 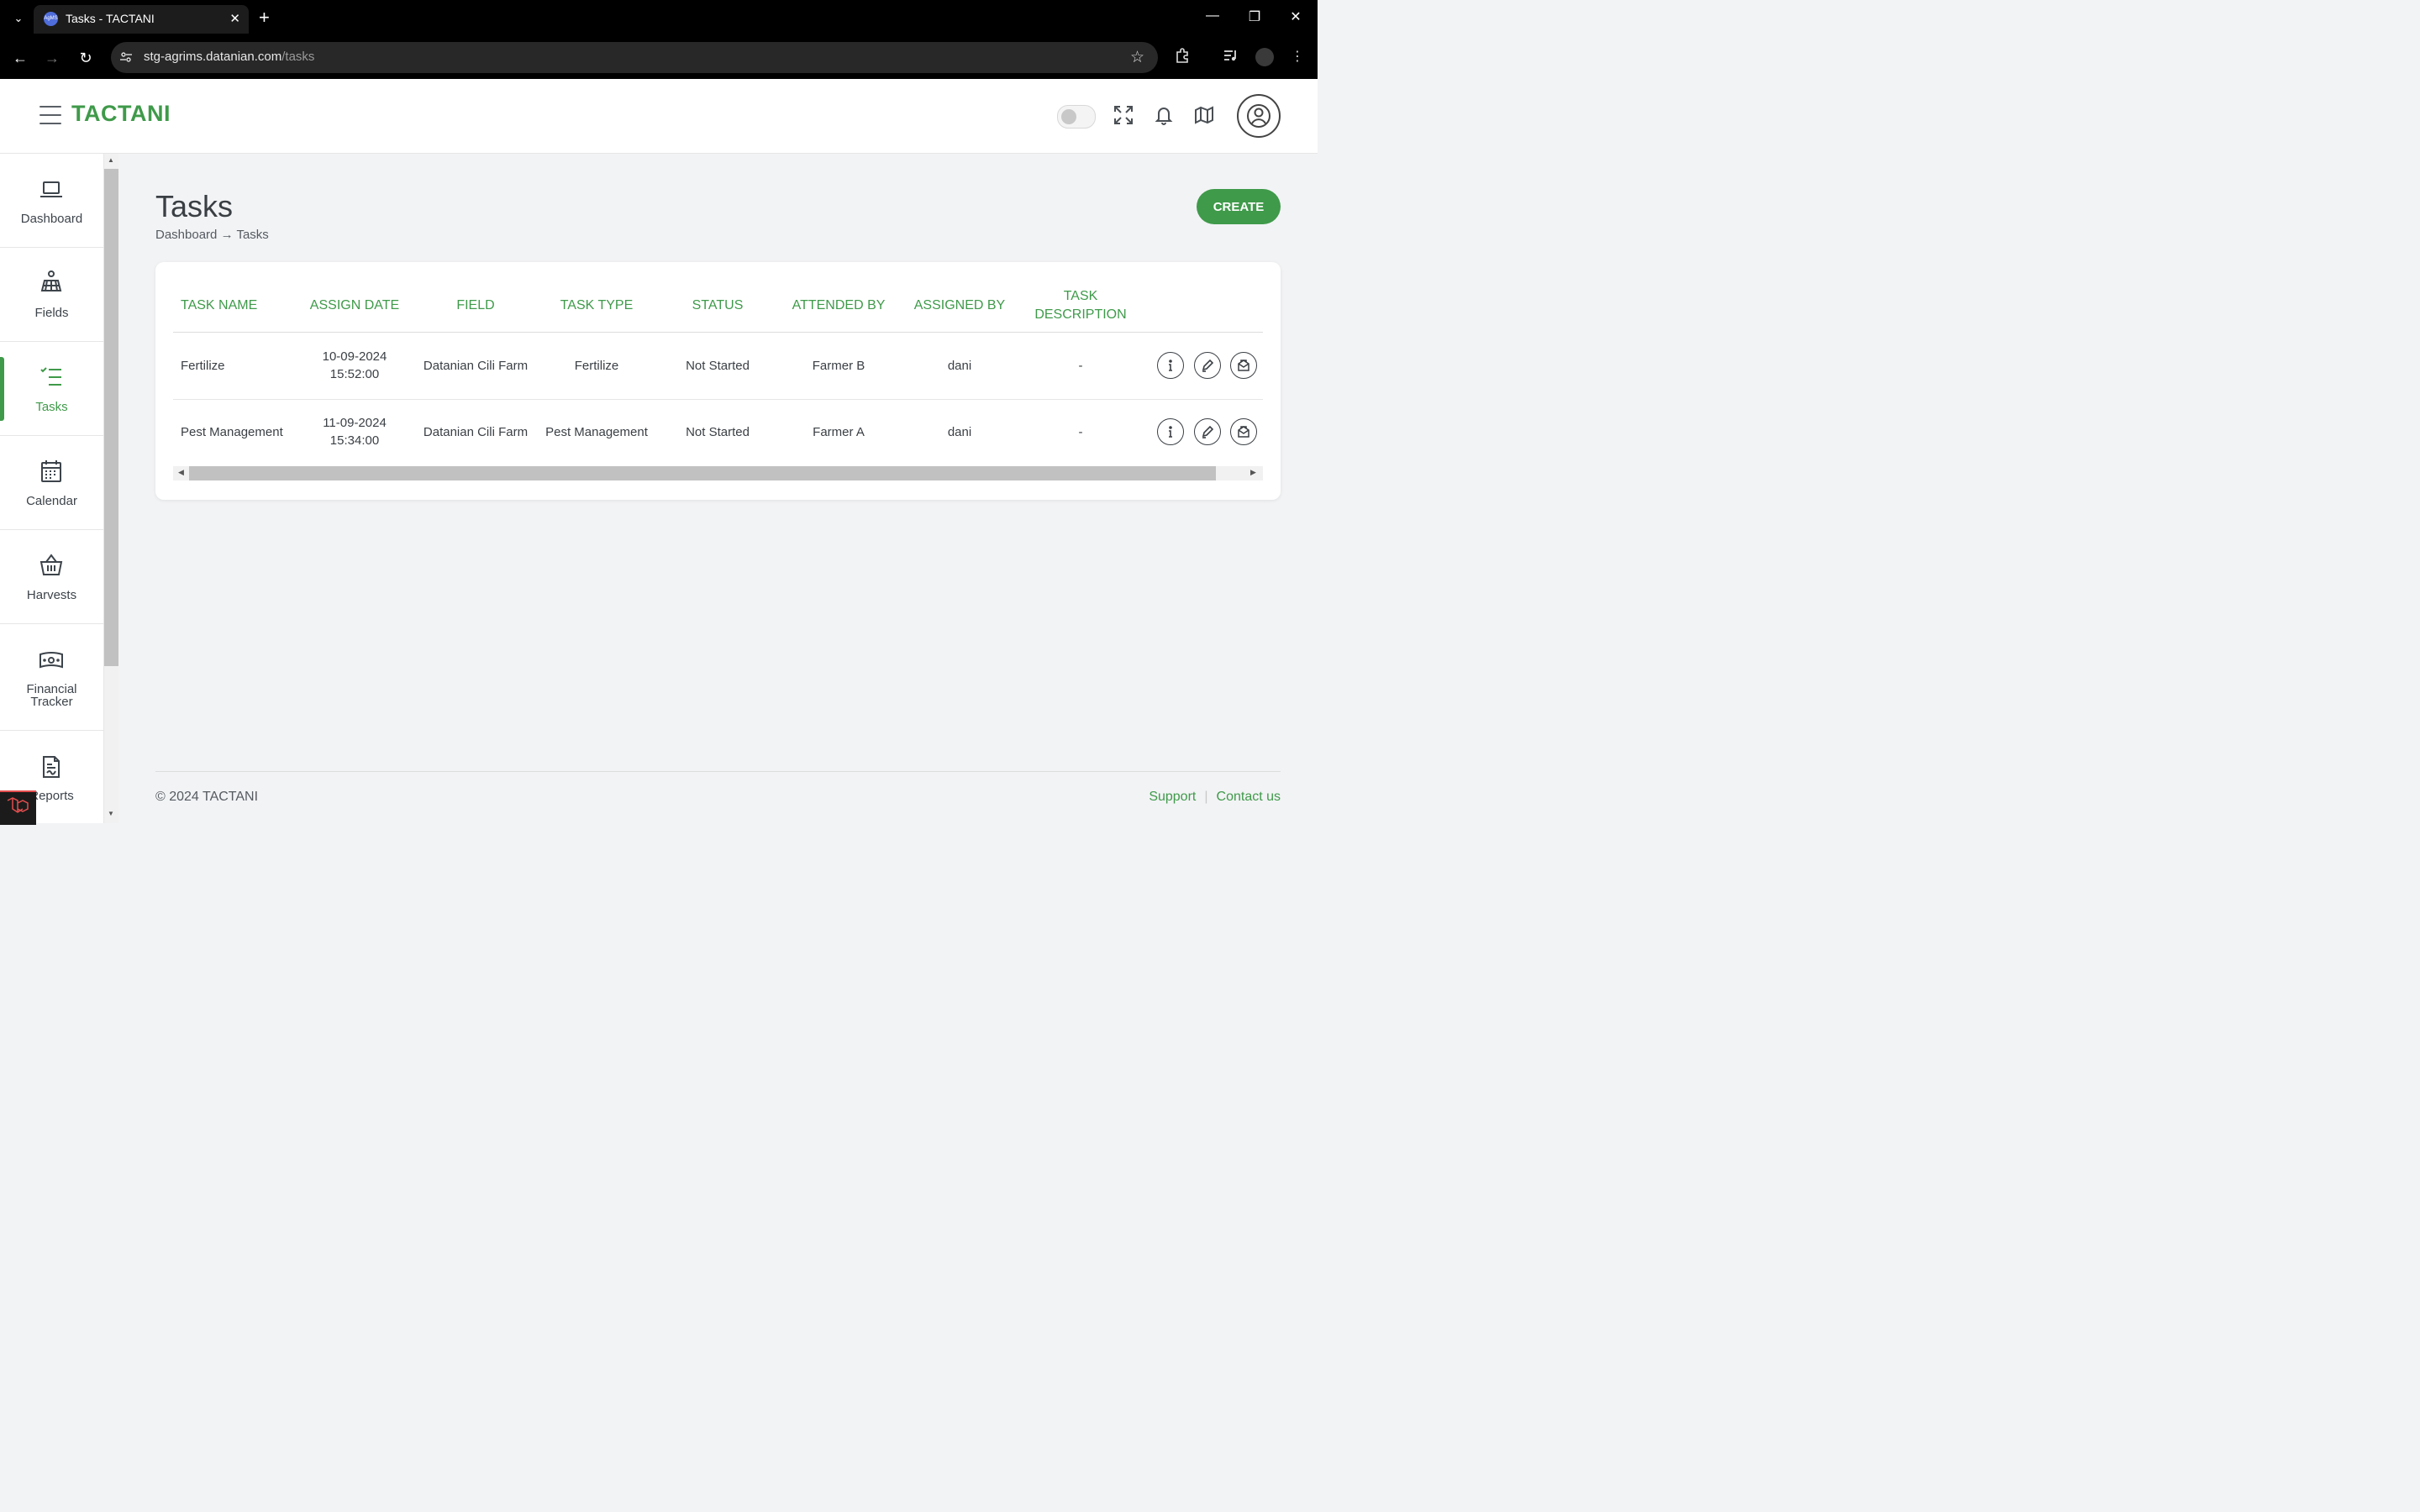 I want to click on header-divider, so click(x=718, y=332).